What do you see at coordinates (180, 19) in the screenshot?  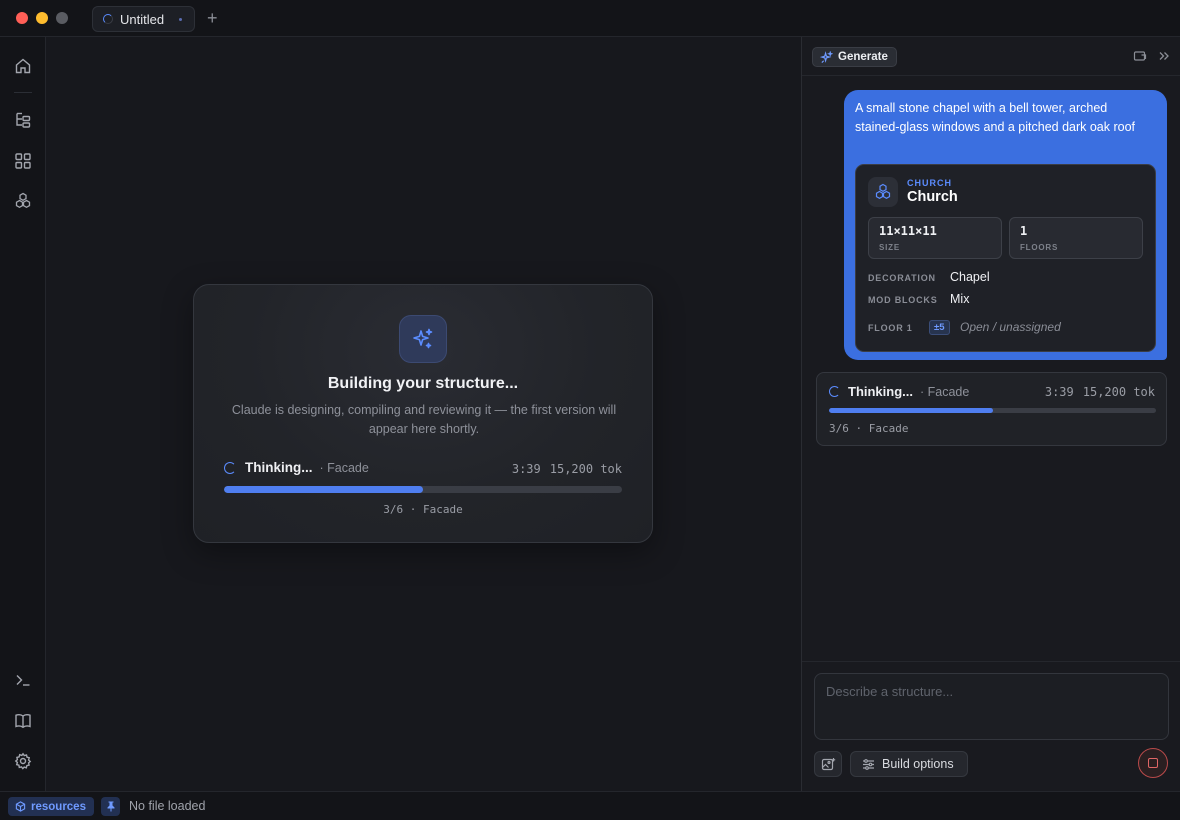 I see `unsaved-dot-icon` at bounding box center [180, 19].